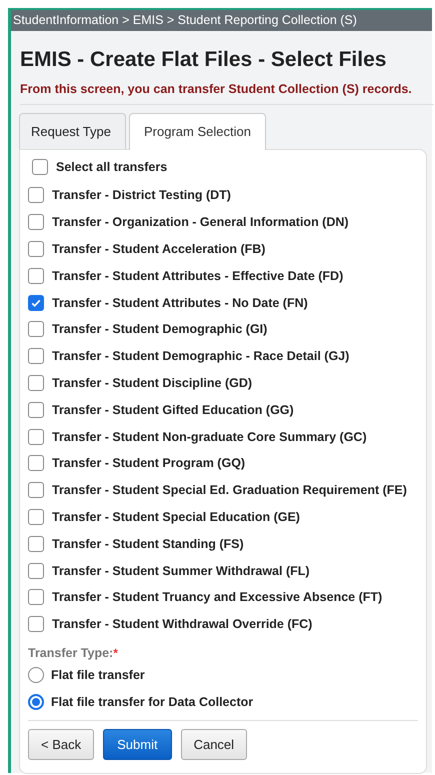  Describe the element at coordinates (182, 624) in the screenshot. I see `checkbox-label: Transfer - Student Withdrawal Override (FC)` at that location.